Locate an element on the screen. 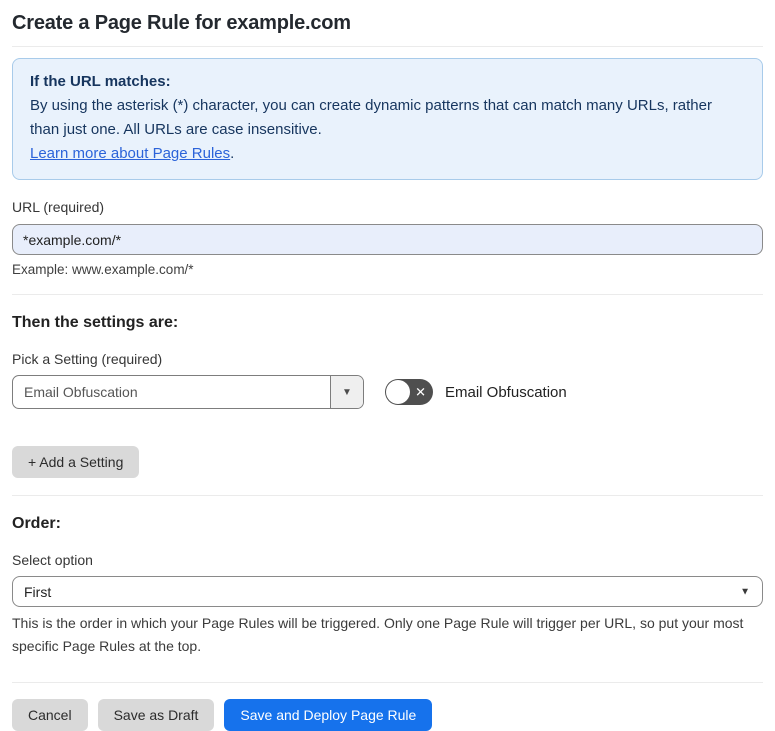 The width and height of the screenshot is (775, 731). url-example-helper: Example: www.example.com/* is located at coordinates (103, 269).